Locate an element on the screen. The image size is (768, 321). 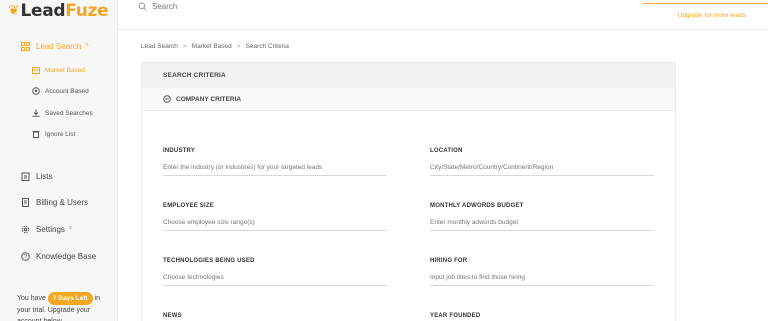
sidebar-item-settings: Settings ˅ is located at coordinates (46, 229).